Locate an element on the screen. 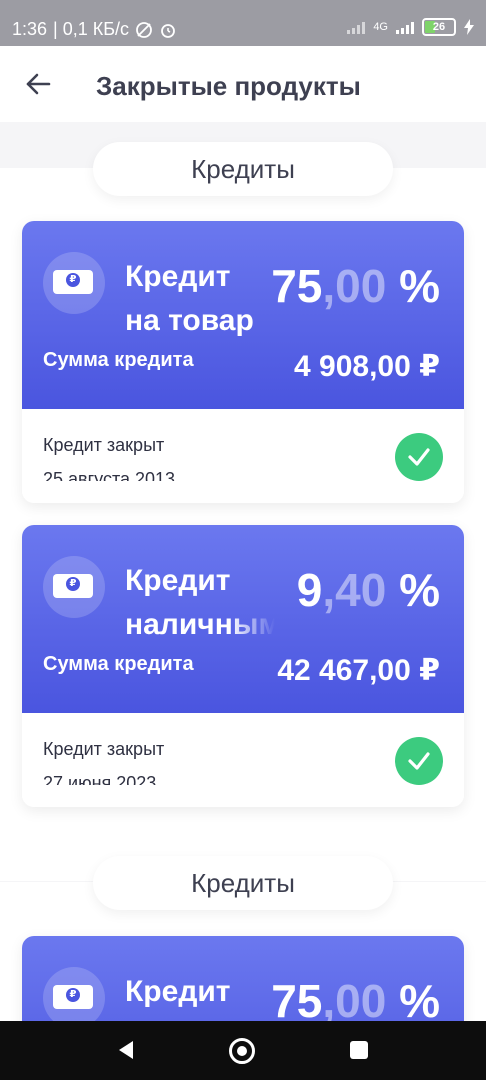 Image resolution: width=486 pixels, height=1080 pixels. product-card-footer: Кредит закрыт 25 августа 2013 is located at coordinates (243, 456).